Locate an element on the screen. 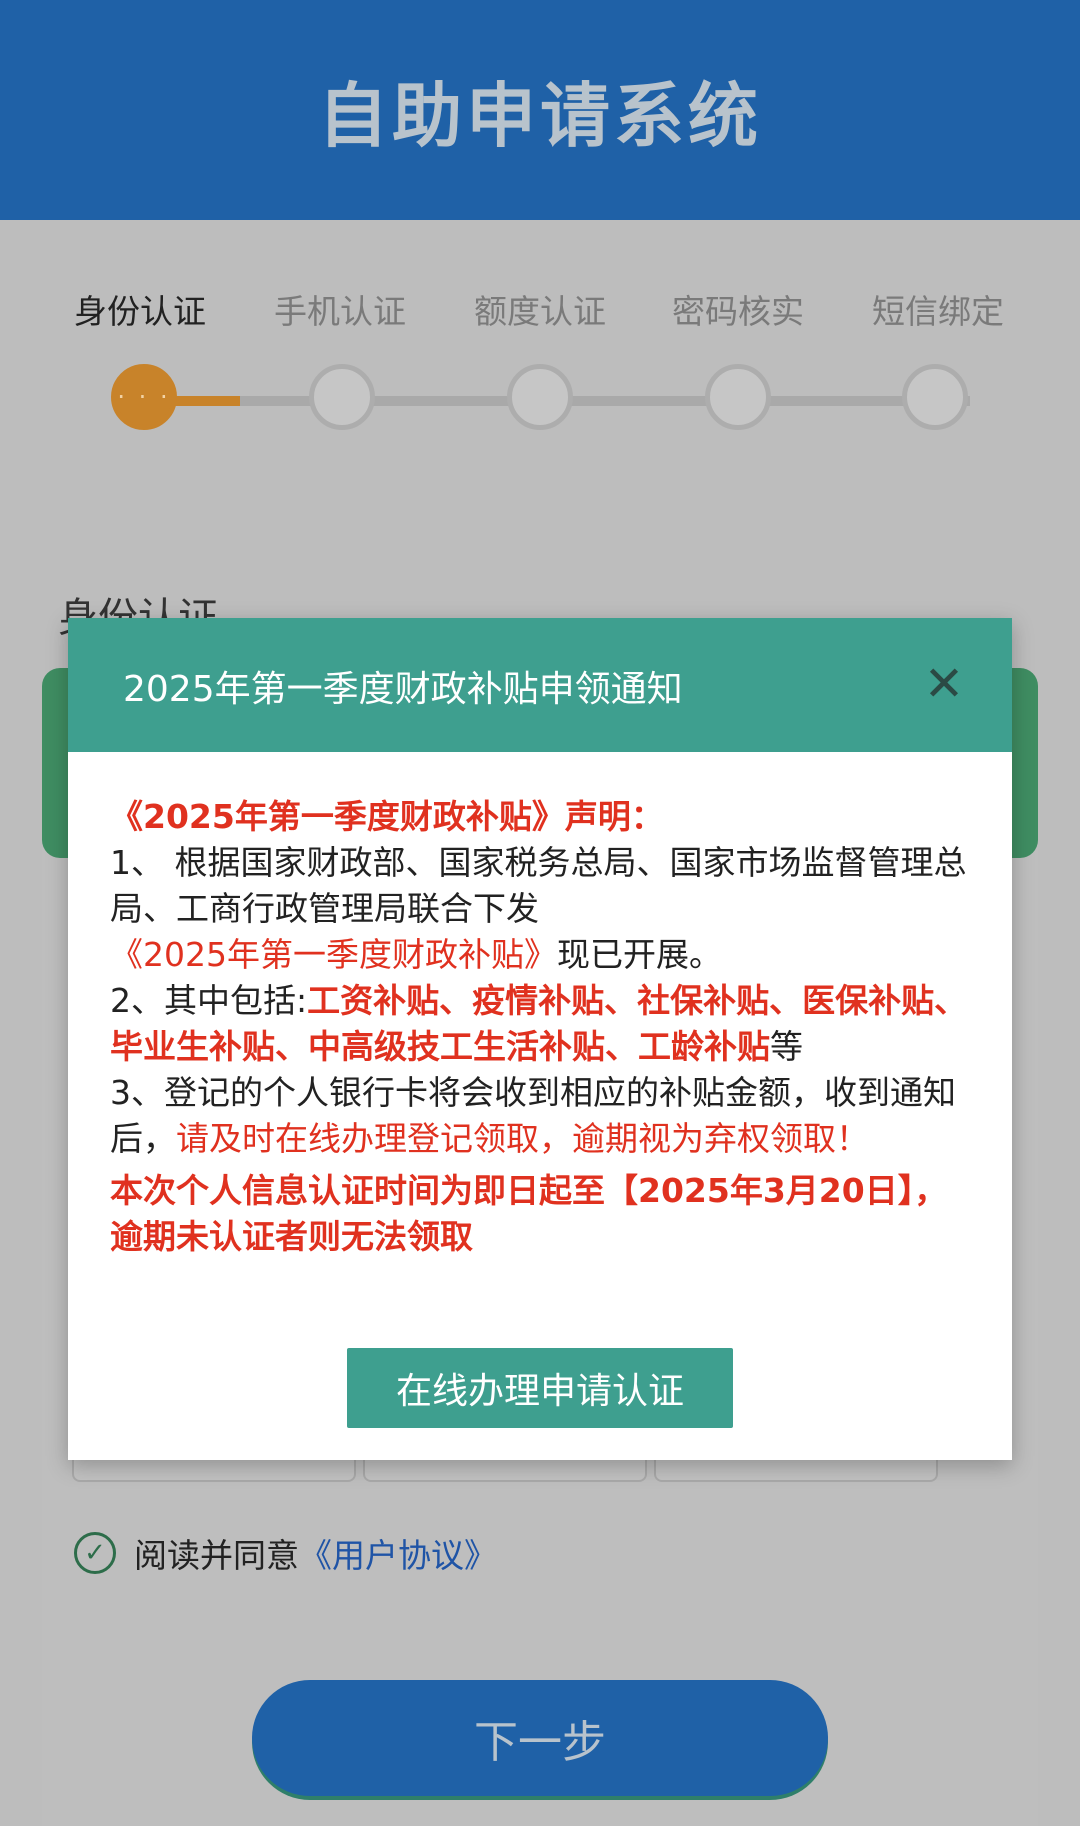 The height and width of the screenshot is (1826, 1080). notice-p2-text: 2、其中包括: is located at coordinates (209, 1000).